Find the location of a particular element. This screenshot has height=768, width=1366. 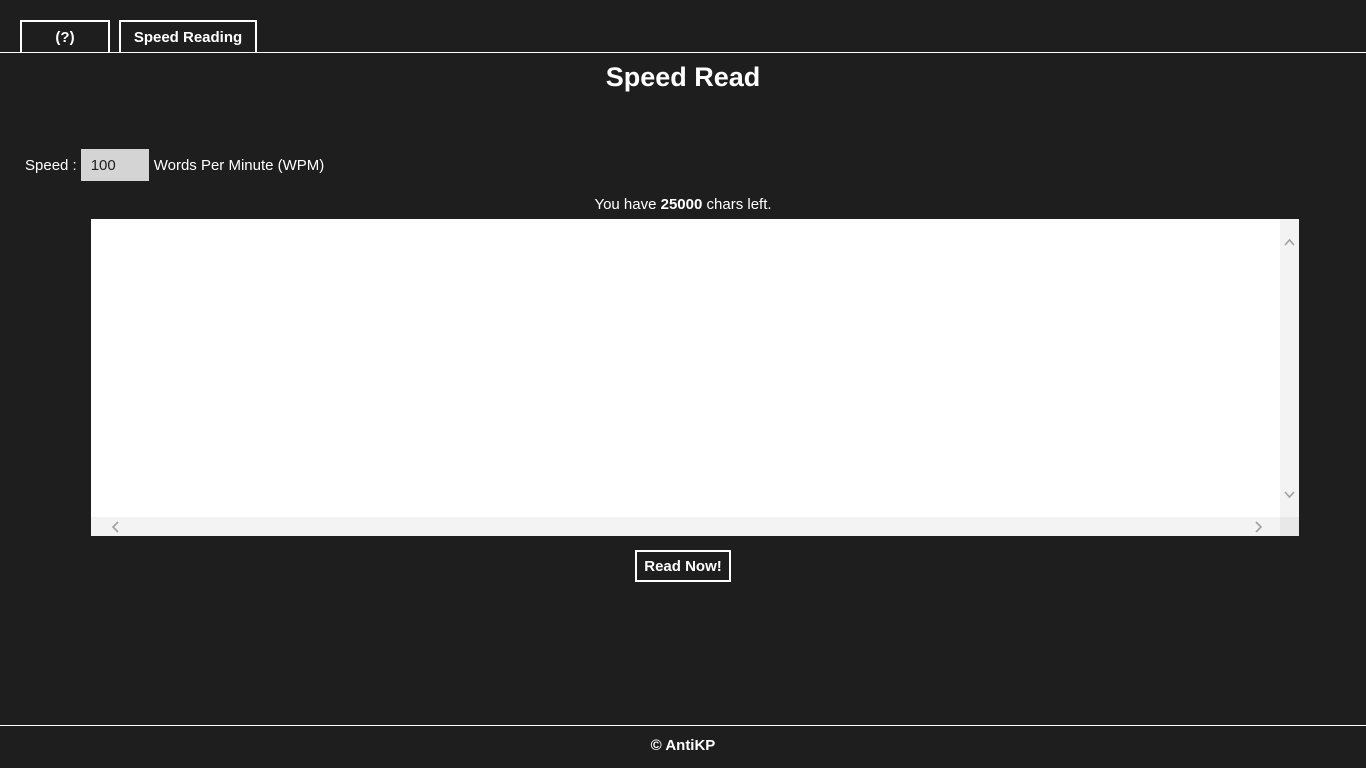

chars-left-text: You have 25000 chars left. is located at coordinates (683, 204).